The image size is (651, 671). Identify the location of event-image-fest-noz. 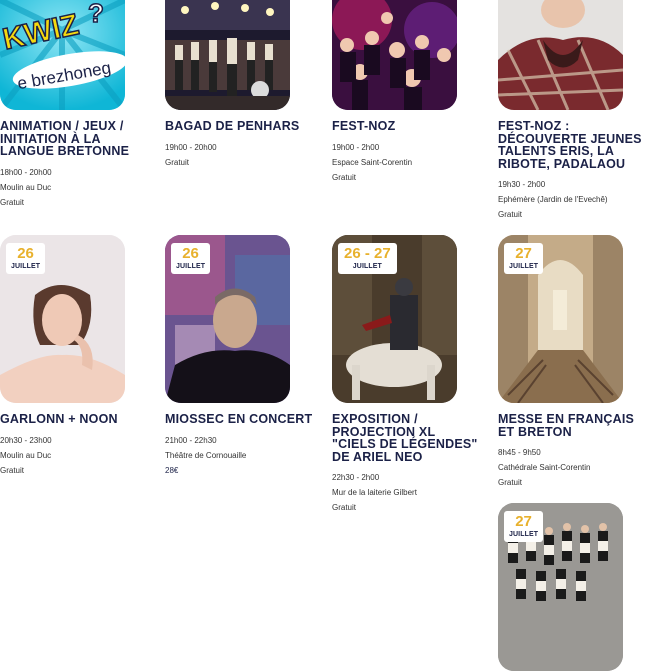
(394, 55).